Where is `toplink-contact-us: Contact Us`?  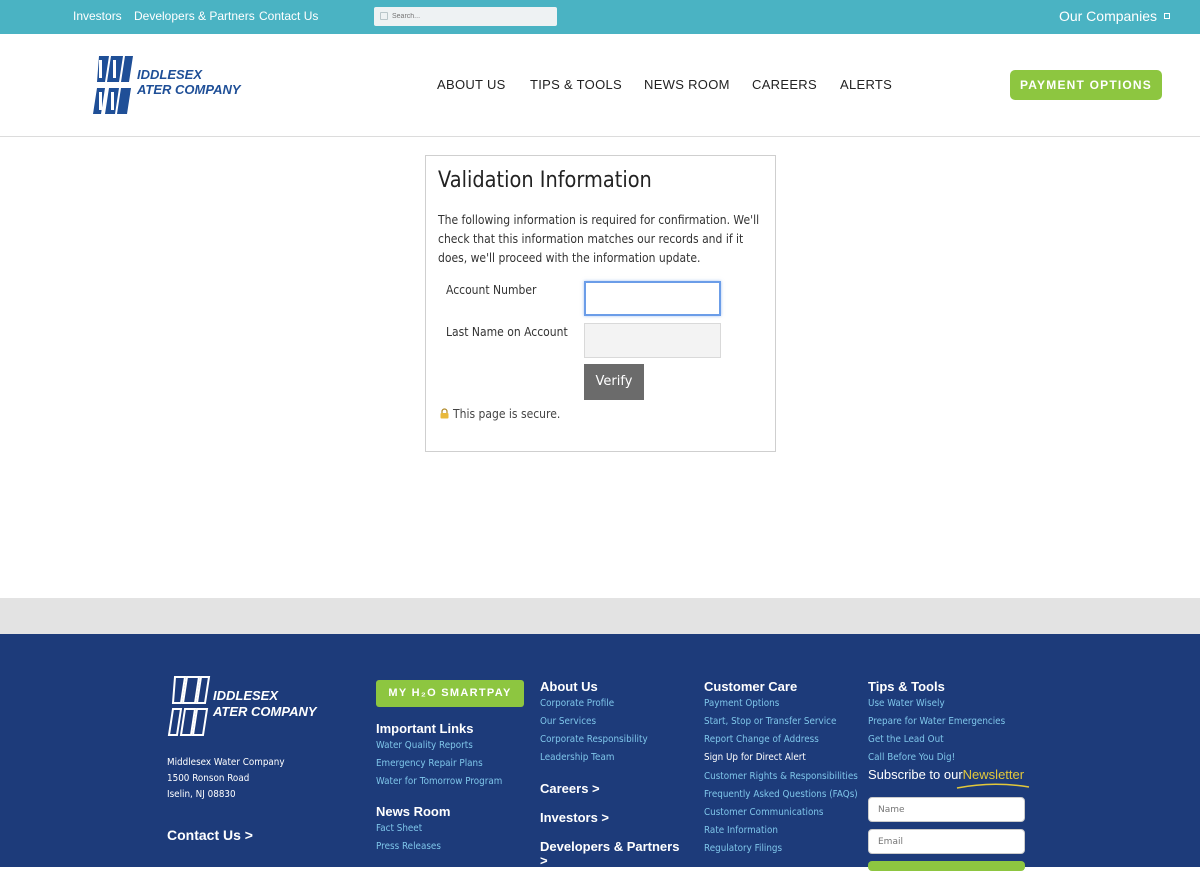 toplink-contact-us: Contact Us is located at coordinates (288, 16).